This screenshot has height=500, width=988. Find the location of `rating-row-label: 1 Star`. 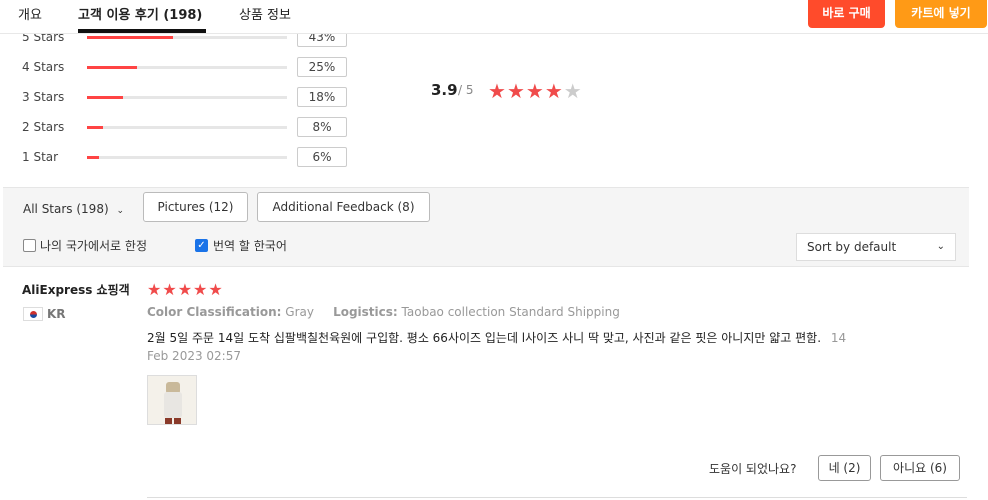

rating-row-label: 1 Star is located at coordinates (40, 157).